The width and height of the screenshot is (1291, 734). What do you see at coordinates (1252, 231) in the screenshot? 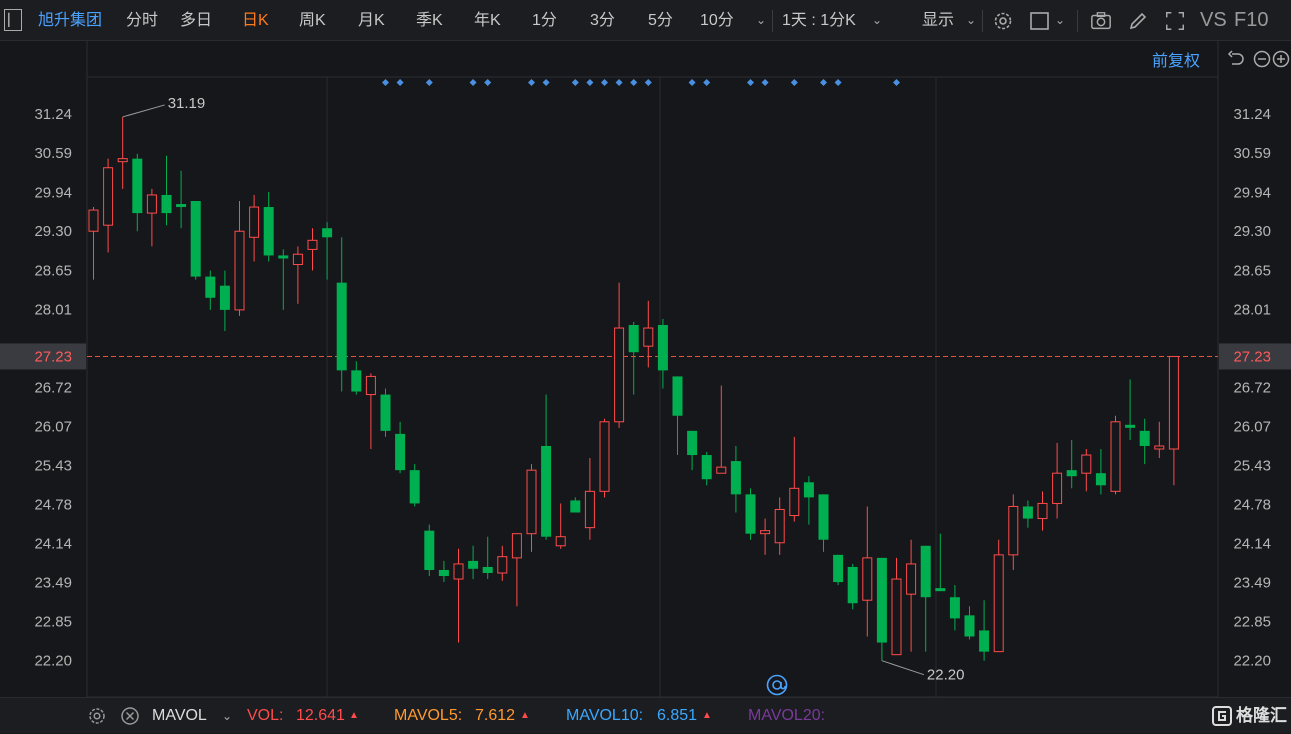
I see `y-tick-label-right: 29.30` at bounding box center [1252, 231].